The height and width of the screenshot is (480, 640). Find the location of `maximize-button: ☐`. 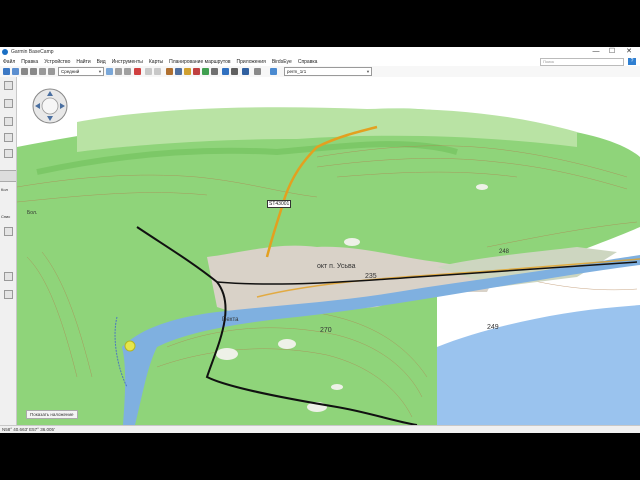

maximize-button: ☐ is located at coordinates (612, 52).